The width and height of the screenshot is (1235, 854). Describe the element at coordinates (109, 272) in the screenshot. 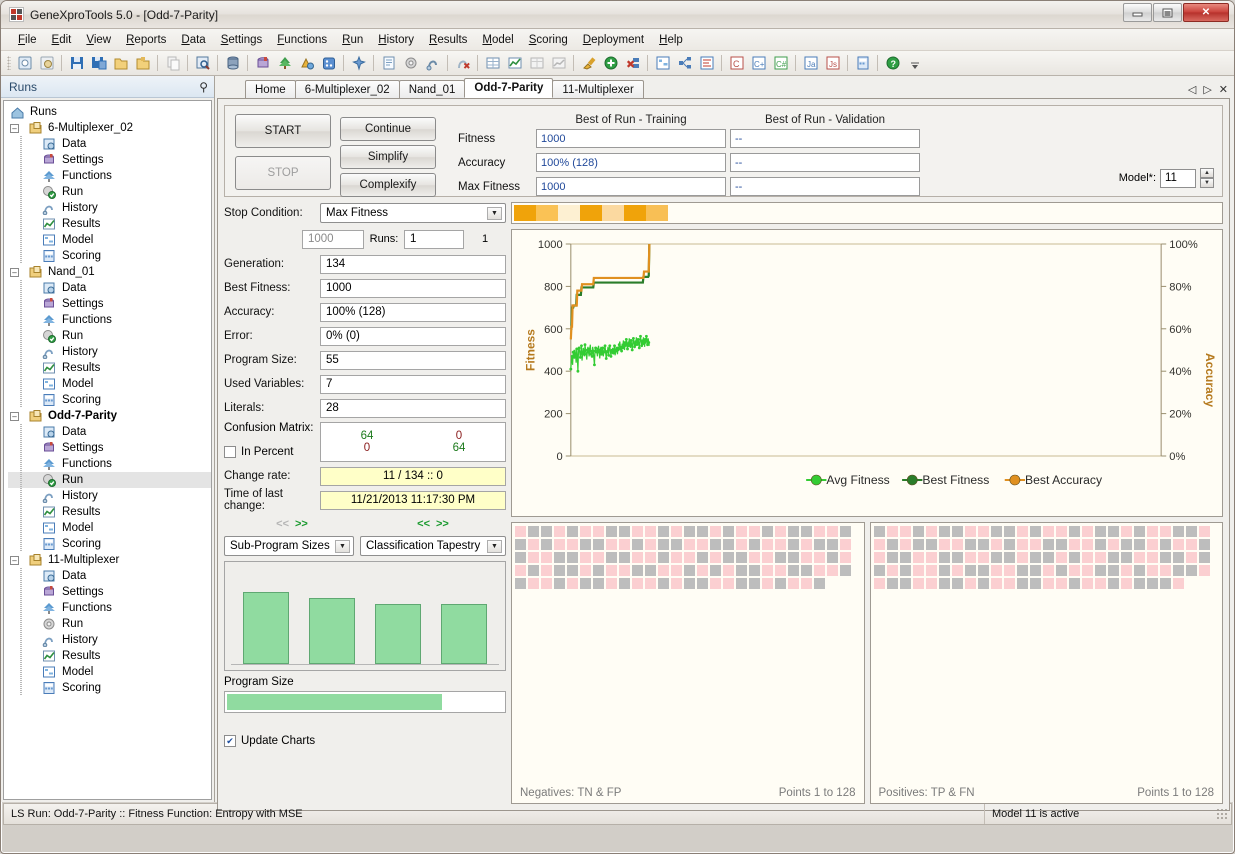

I see `tree-group-nand-01: – Nand_01` at that location.